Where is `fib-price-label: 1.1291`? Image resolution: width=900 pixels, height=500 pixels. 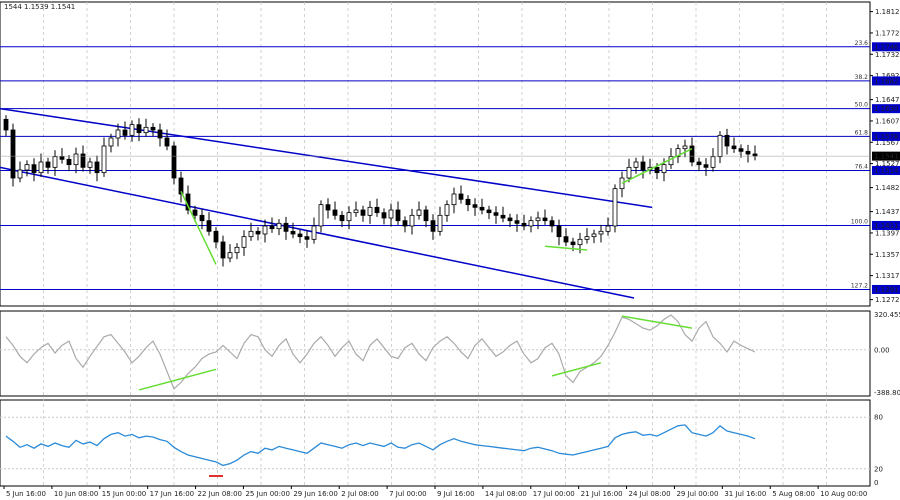
fib-price-label: 1.1291 is located at coordinates (886, 290).